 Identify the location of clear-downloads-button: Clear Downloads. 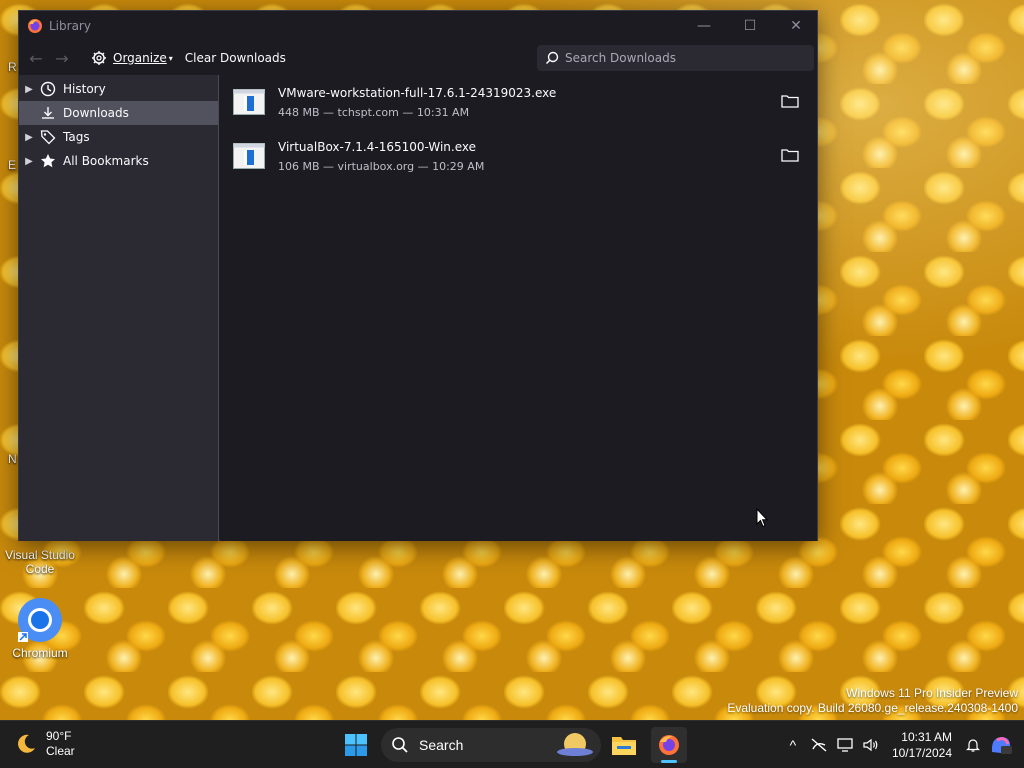
(235, 58).